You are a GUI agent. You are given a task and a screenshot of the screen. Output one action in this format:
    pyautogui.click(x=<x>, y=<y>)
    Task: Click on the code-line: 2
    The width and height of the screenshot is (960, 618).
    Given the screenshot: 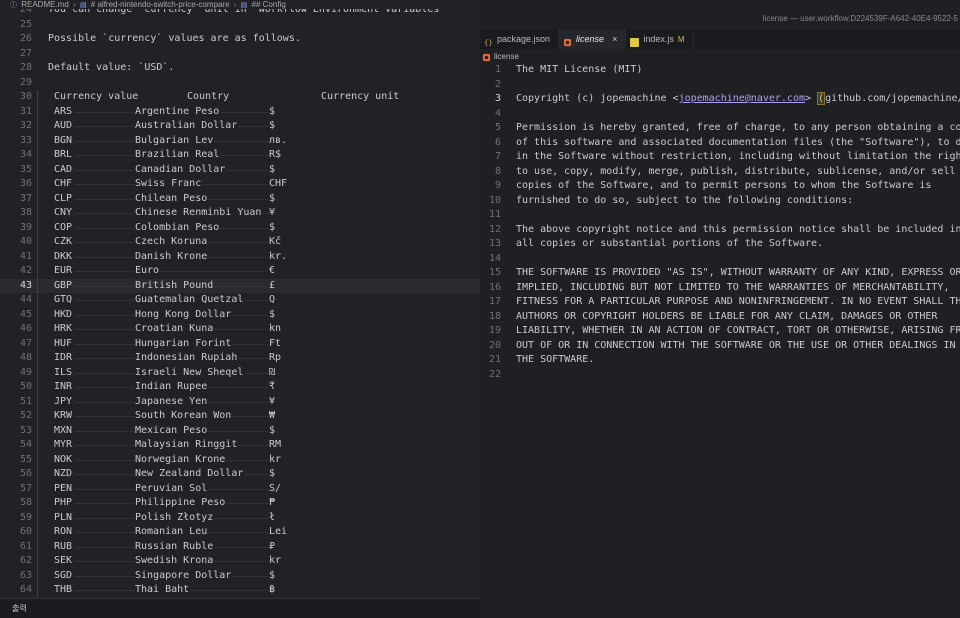 What is the action you would take?
    pyautogui.click(x=720, y=85)
    